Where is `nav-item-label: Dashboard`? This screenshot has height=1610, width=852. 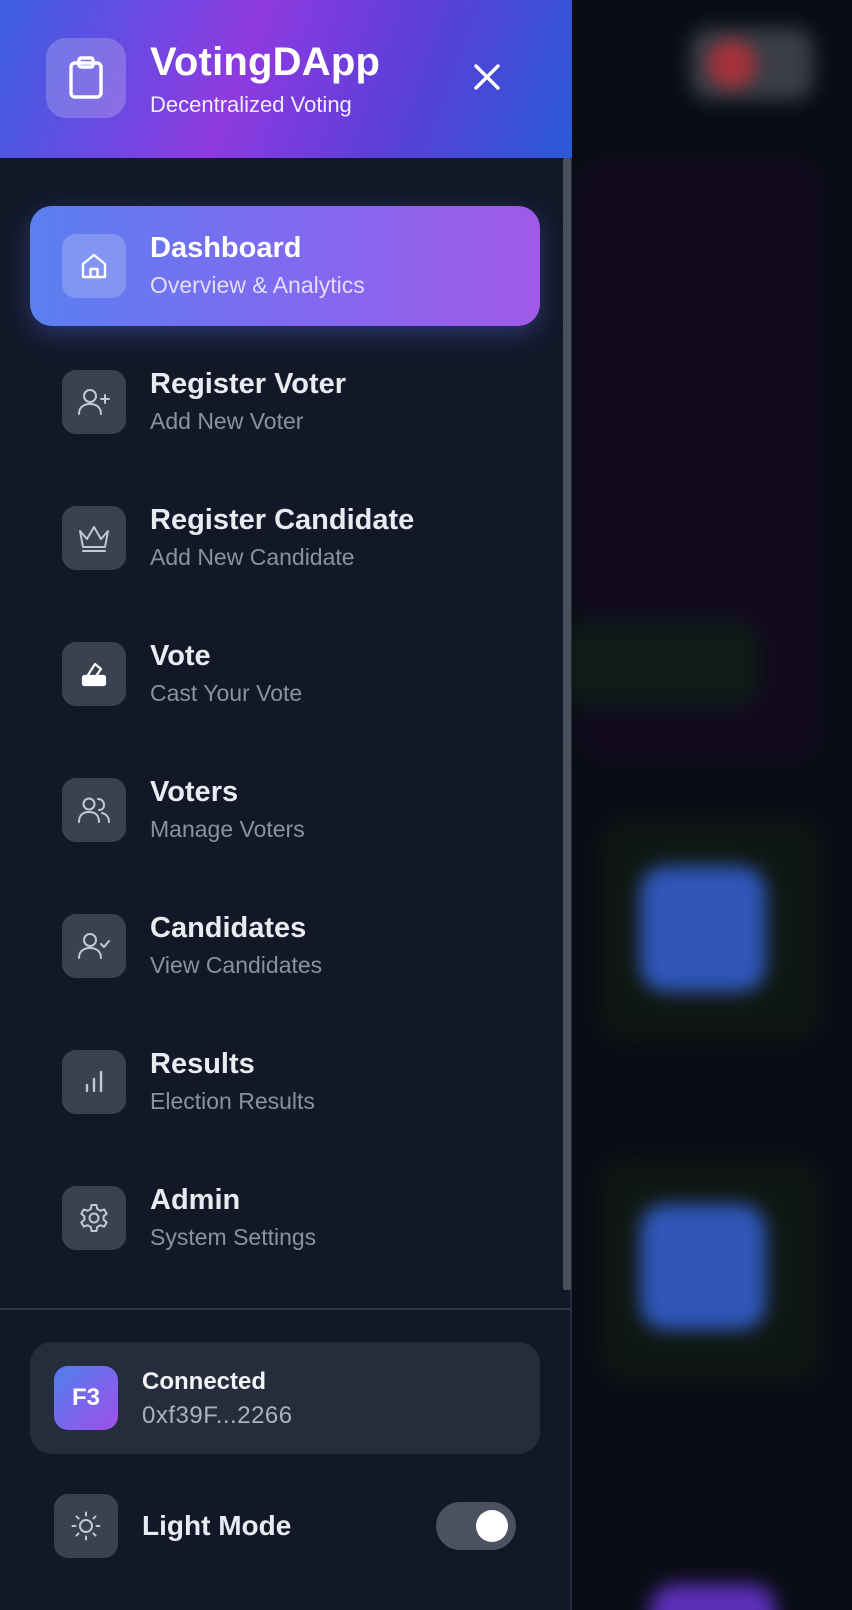 nav-item-label: Dashboard is located at coordinates (226, 248).